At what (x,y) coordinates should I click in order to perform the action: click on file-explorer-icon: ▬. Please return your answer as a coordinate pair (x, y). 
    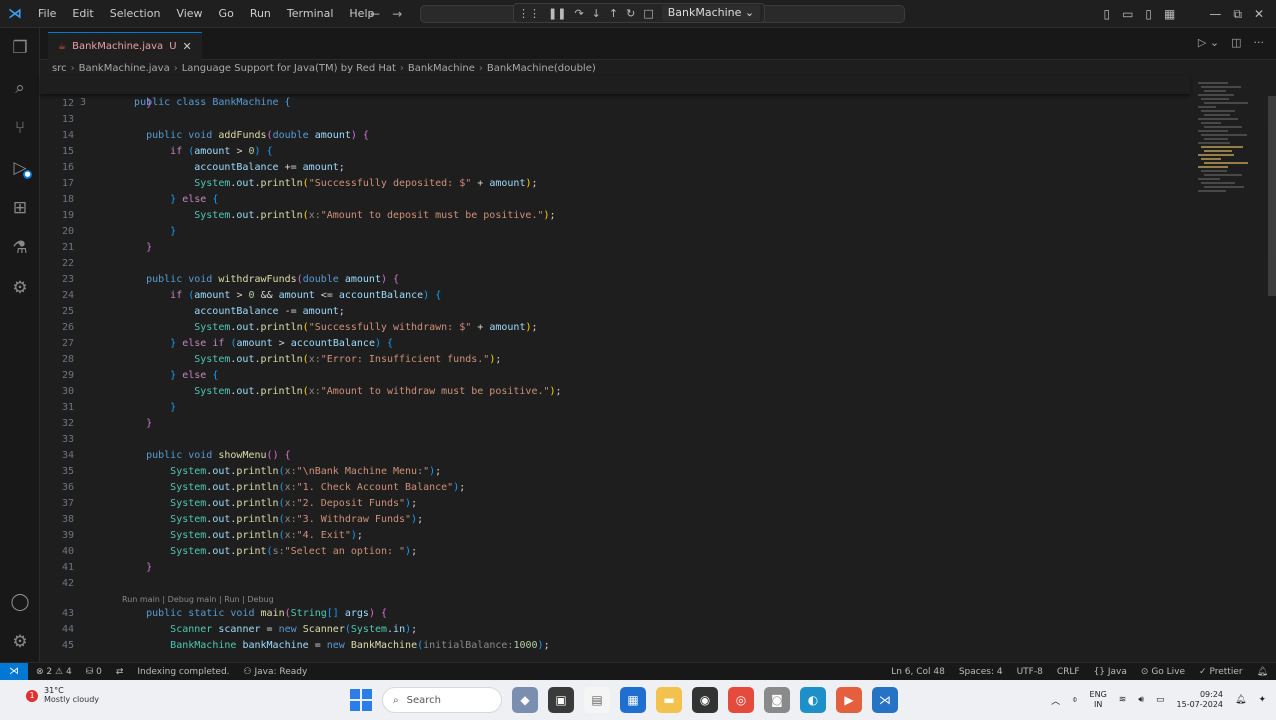
    Looking at the image, I should click on (669, 700).